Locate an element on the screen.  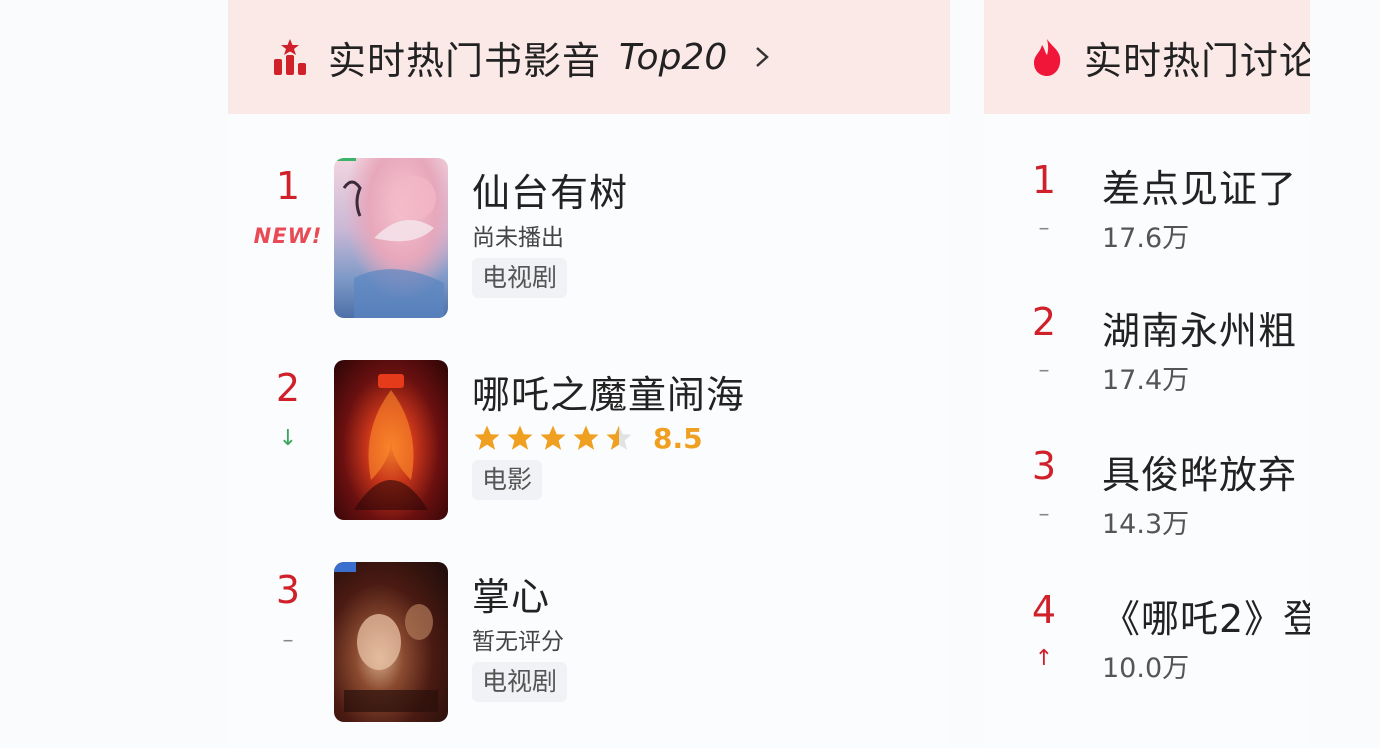
list-item: 3 – 具俊晔放弃 14.3万 is located at coordinates (1147, 510).